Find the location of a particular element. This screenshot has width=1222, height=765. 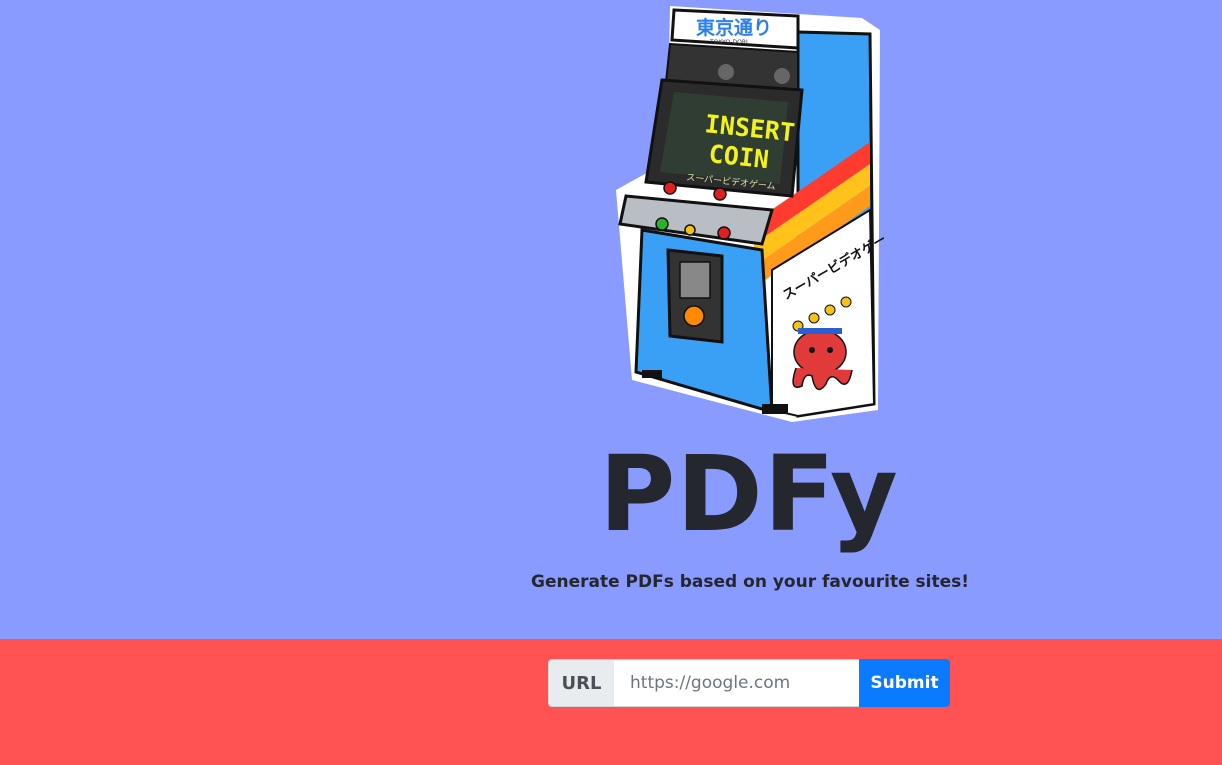

submit-button: Submit is located at coordinates (904, 683).